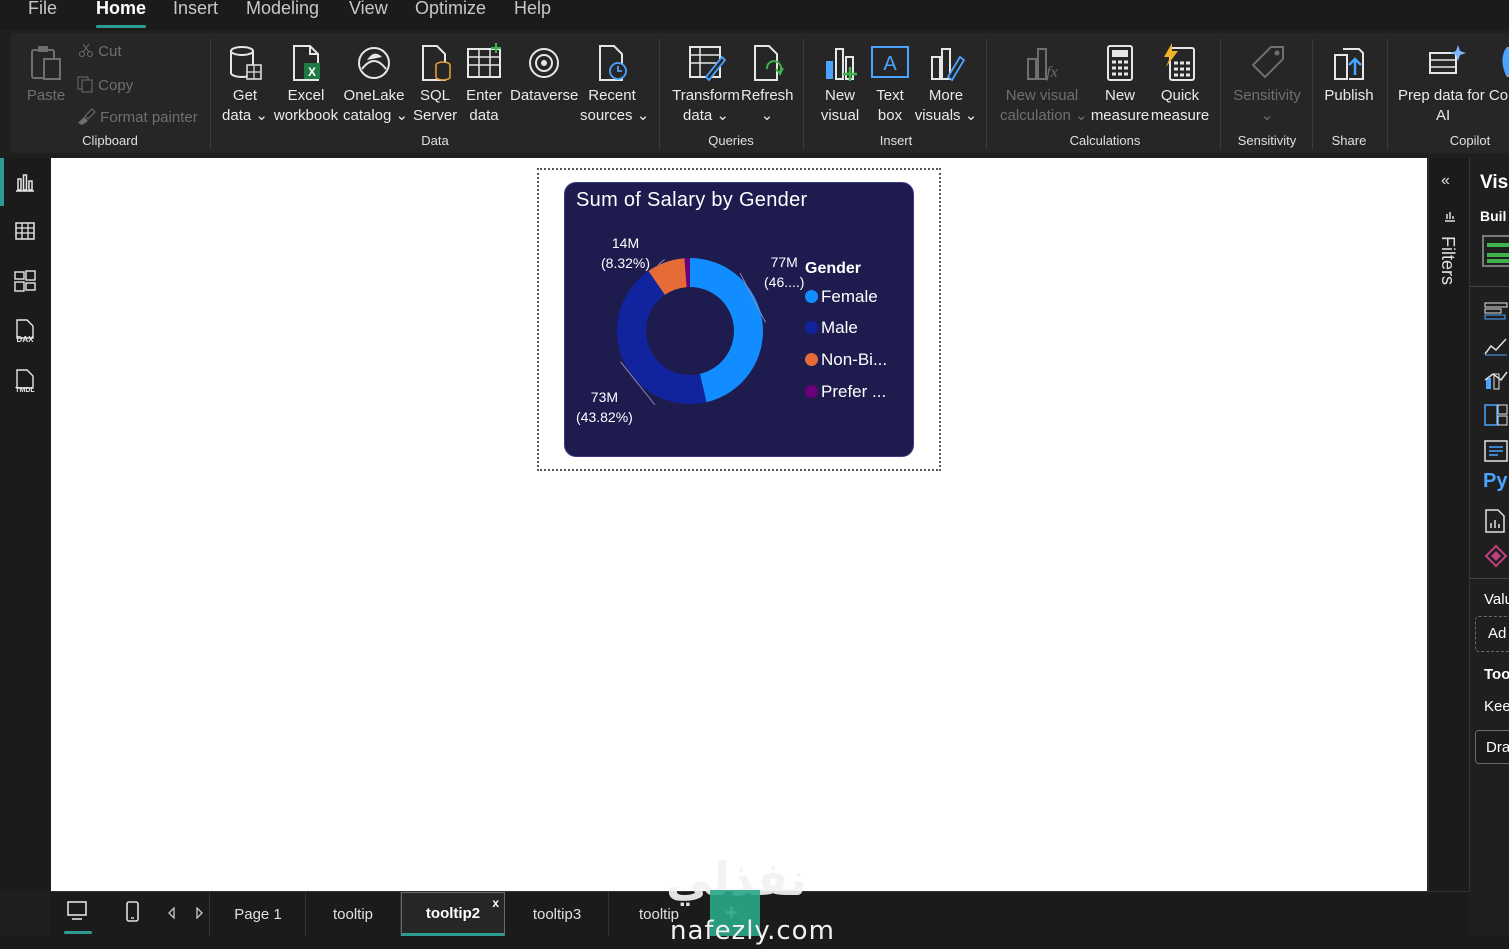 The image size is (1509, 949). I want to click on drill-through-field-well: Dra, so click(1492, 747).